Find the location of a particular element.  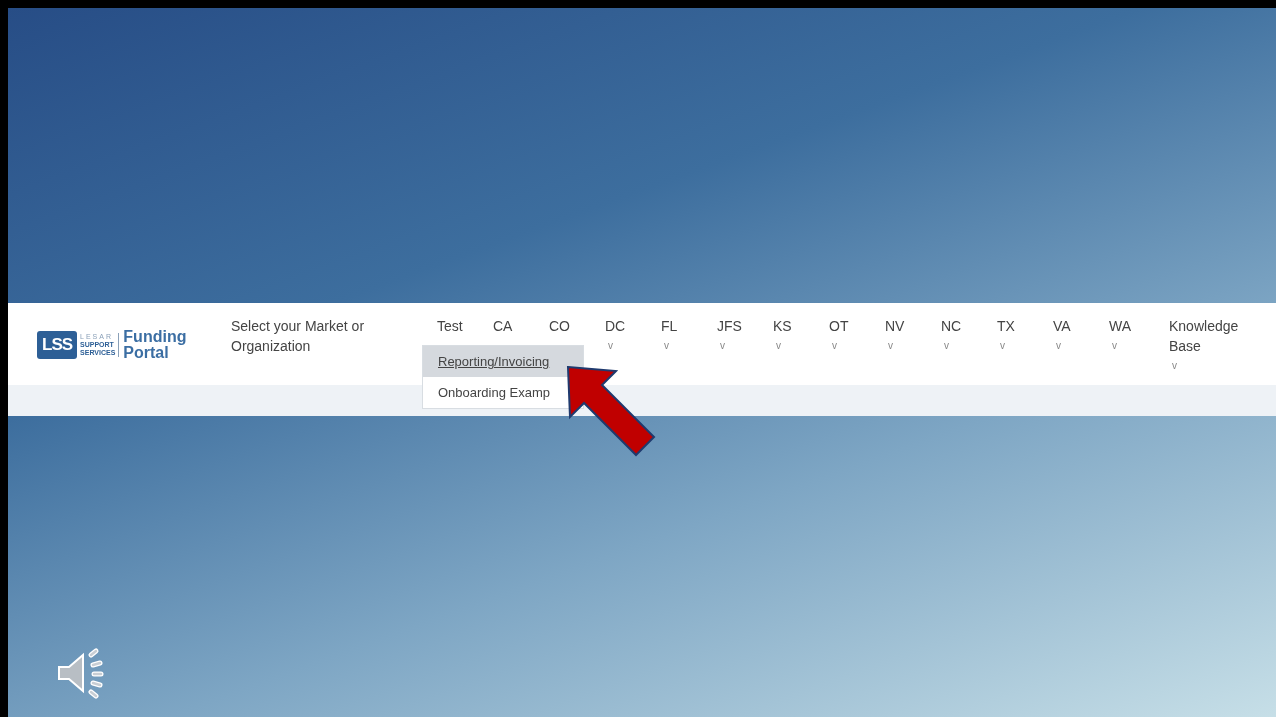

nav-menu: NC is located at coordinates (951, 326).